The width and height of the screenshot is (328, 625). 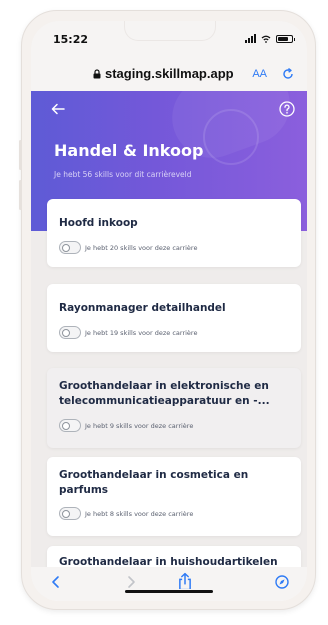 I want to click on question-circle-icon, so click(x=287, y=109).